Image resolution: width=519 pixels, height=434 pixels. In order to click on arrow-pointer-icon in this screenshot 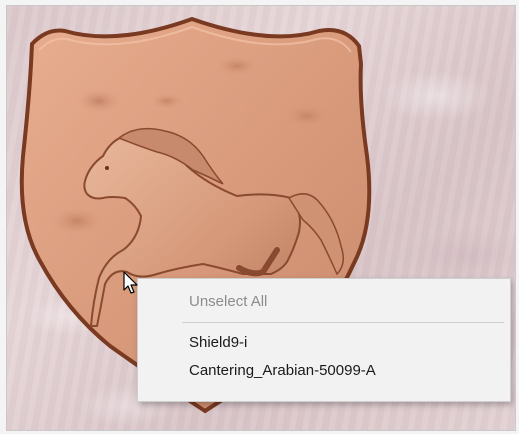, I will do `click(130, 282)`.